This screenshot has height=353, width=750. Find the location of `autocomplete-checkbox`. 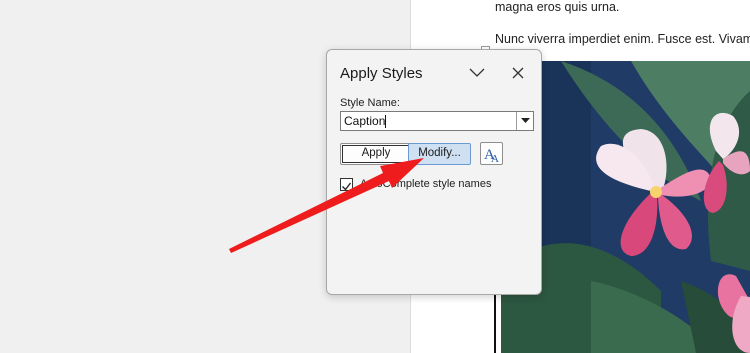

autocomplete-checkbox is located at coordinates (346, 184).